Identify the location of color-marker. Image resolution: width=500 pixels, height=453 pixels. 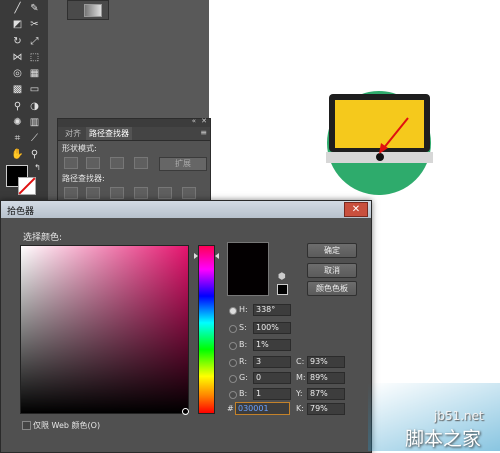
(185, 411).